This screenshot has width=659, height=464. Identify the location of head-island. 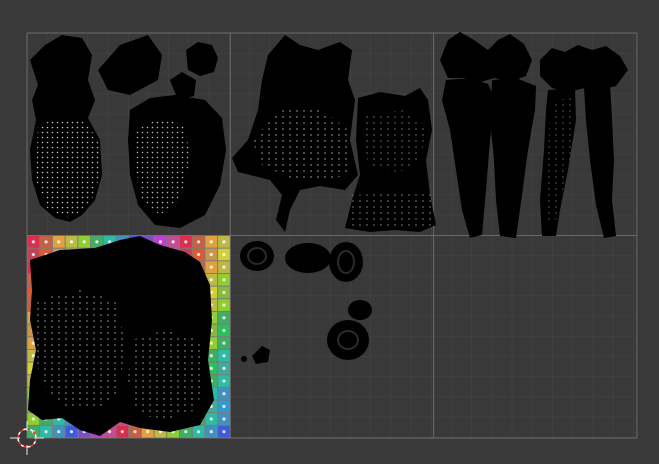
(121, 336).